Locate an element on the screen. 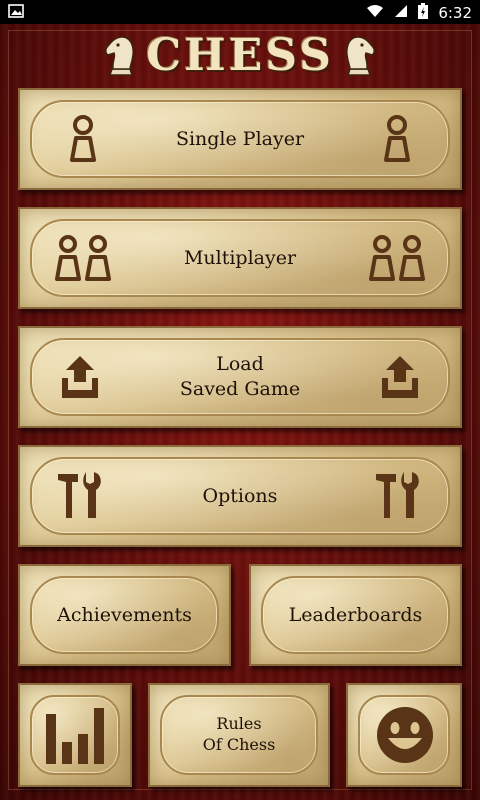 This screenshot has width=480, height=800. achievements-button: Achievements is located at coordinates (124, 615).